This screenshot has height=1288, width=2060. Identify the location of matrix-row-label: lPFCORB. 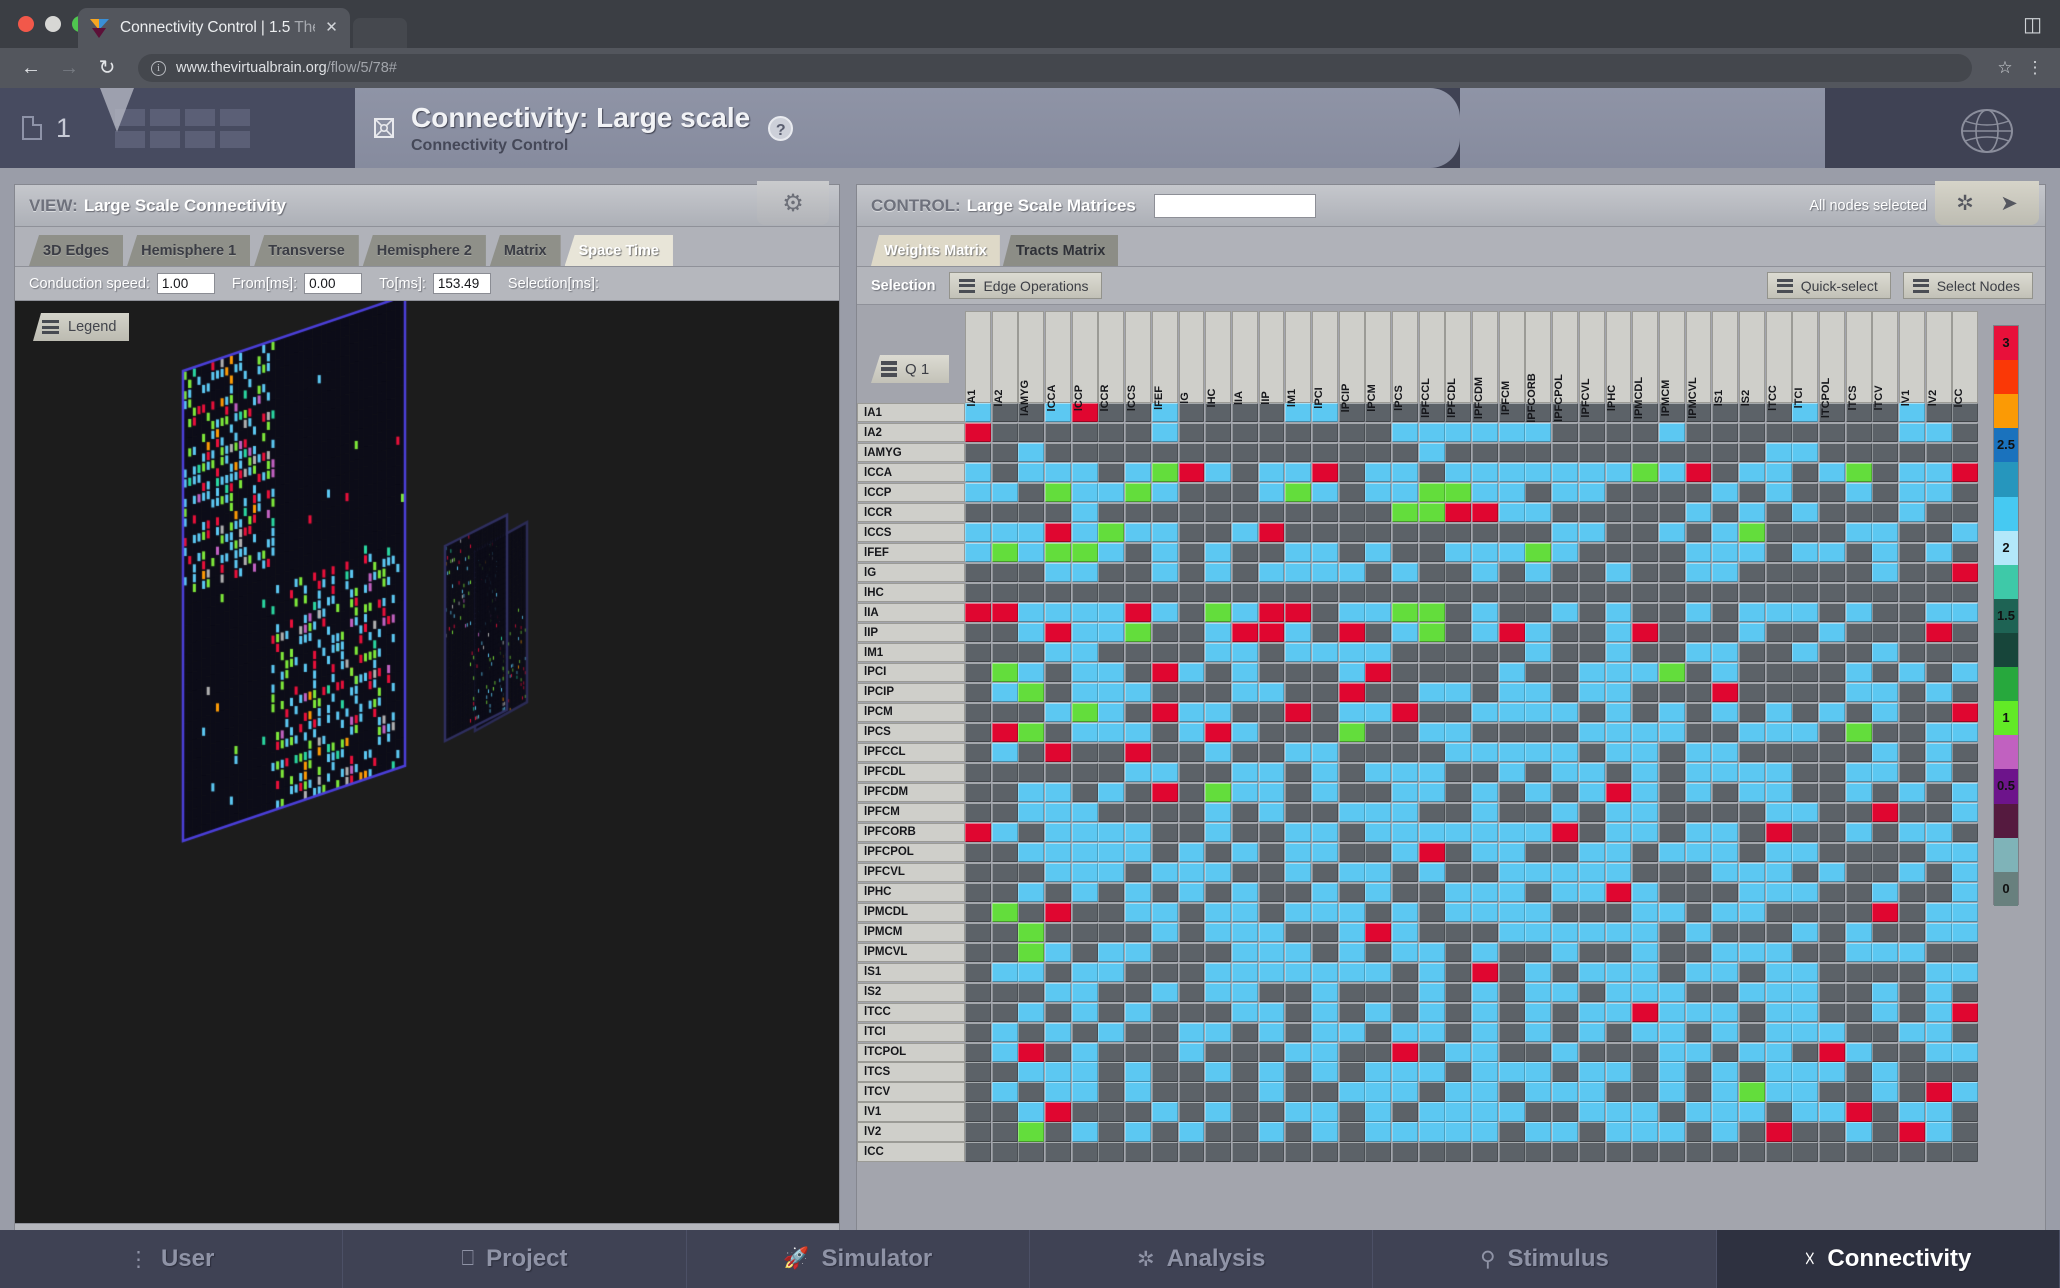
(911, 832).